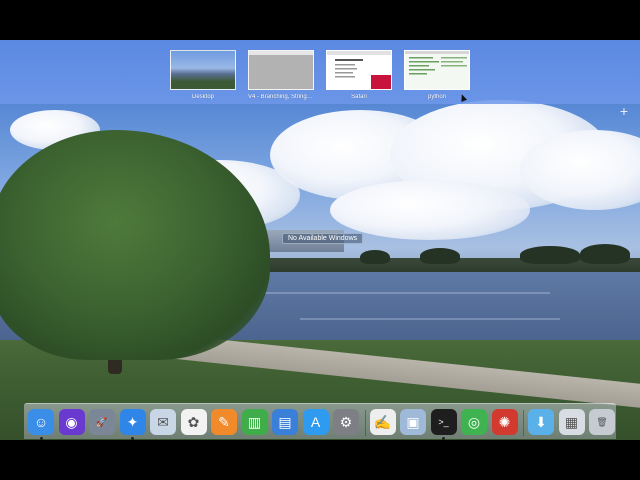 The height and width of the screenshot is (480, 640). I want to click on preview-icon: ▣, so click(413, 421).